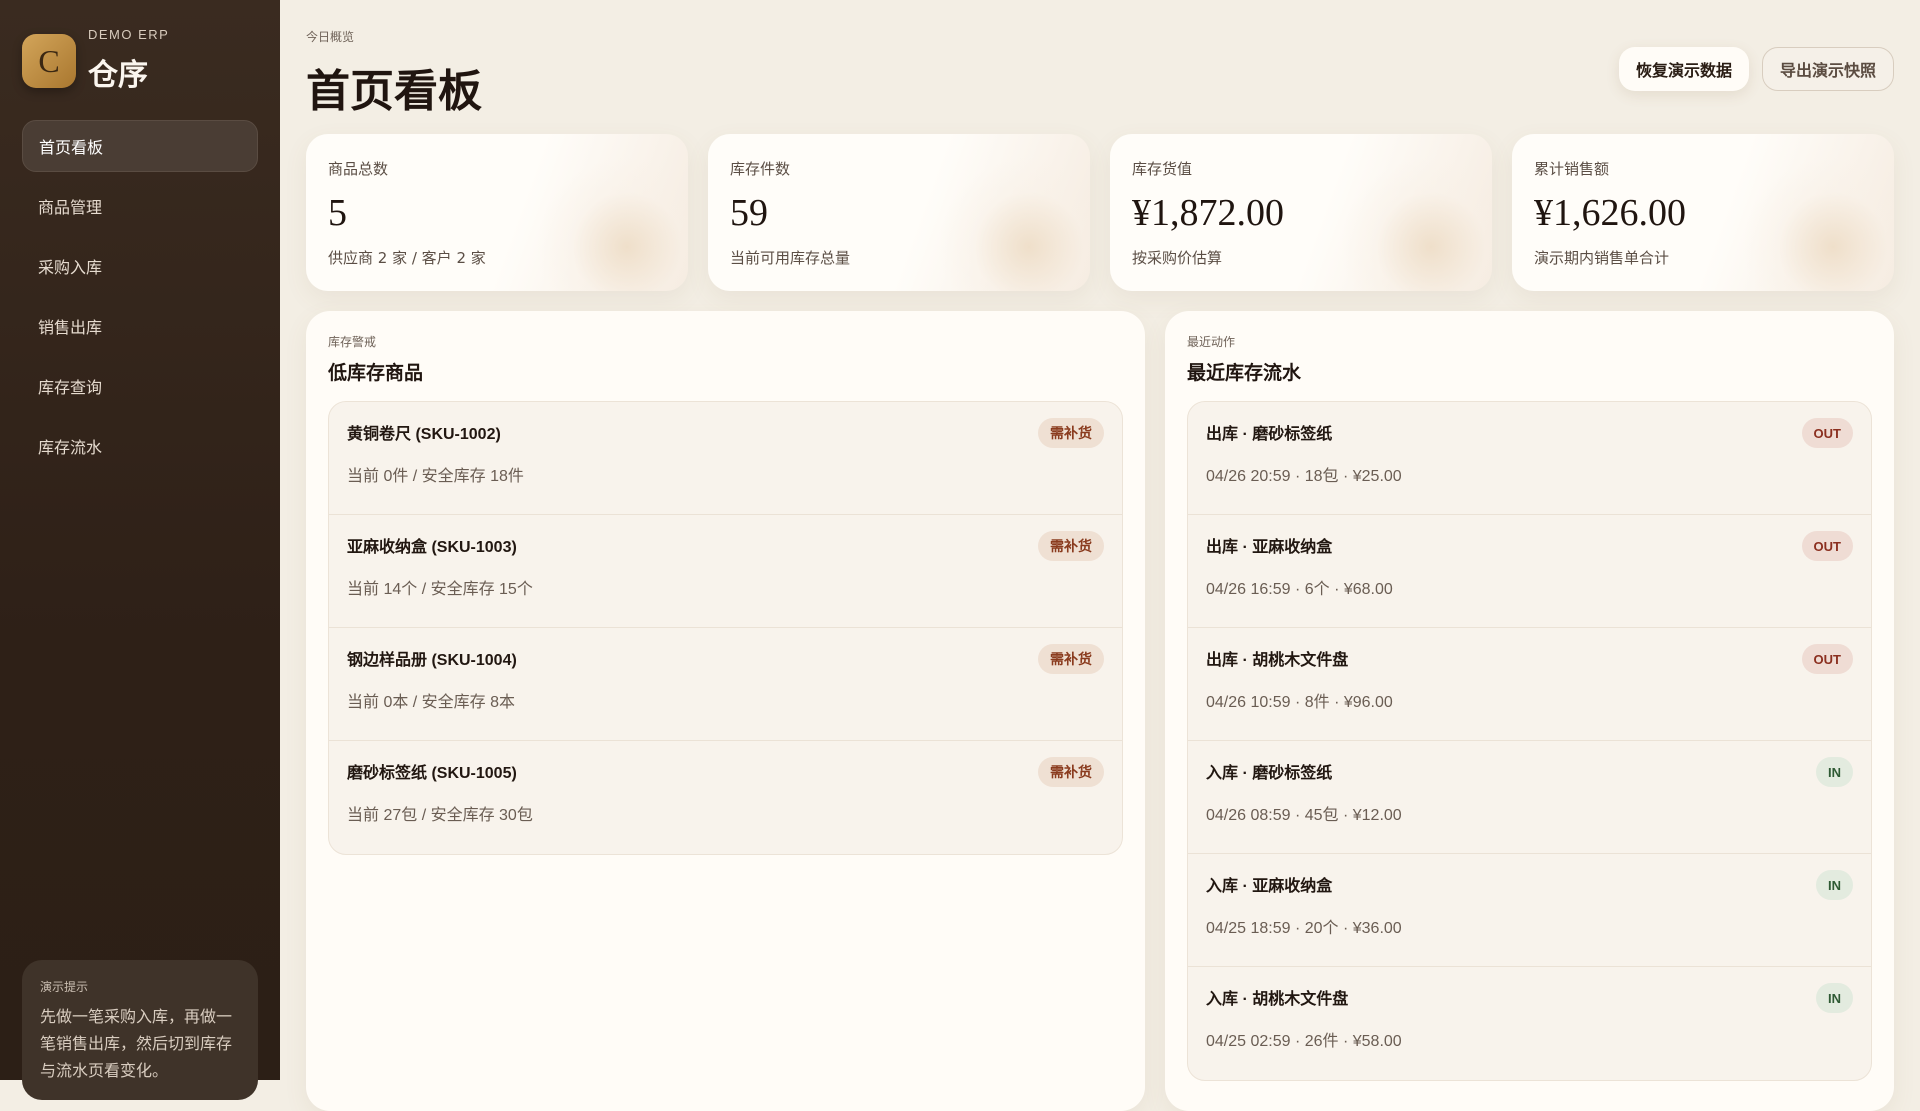  What do you see at coordinates (337, 213) in the screenshot?
I see `stat-value: 5` at bounding box center [337, 213].